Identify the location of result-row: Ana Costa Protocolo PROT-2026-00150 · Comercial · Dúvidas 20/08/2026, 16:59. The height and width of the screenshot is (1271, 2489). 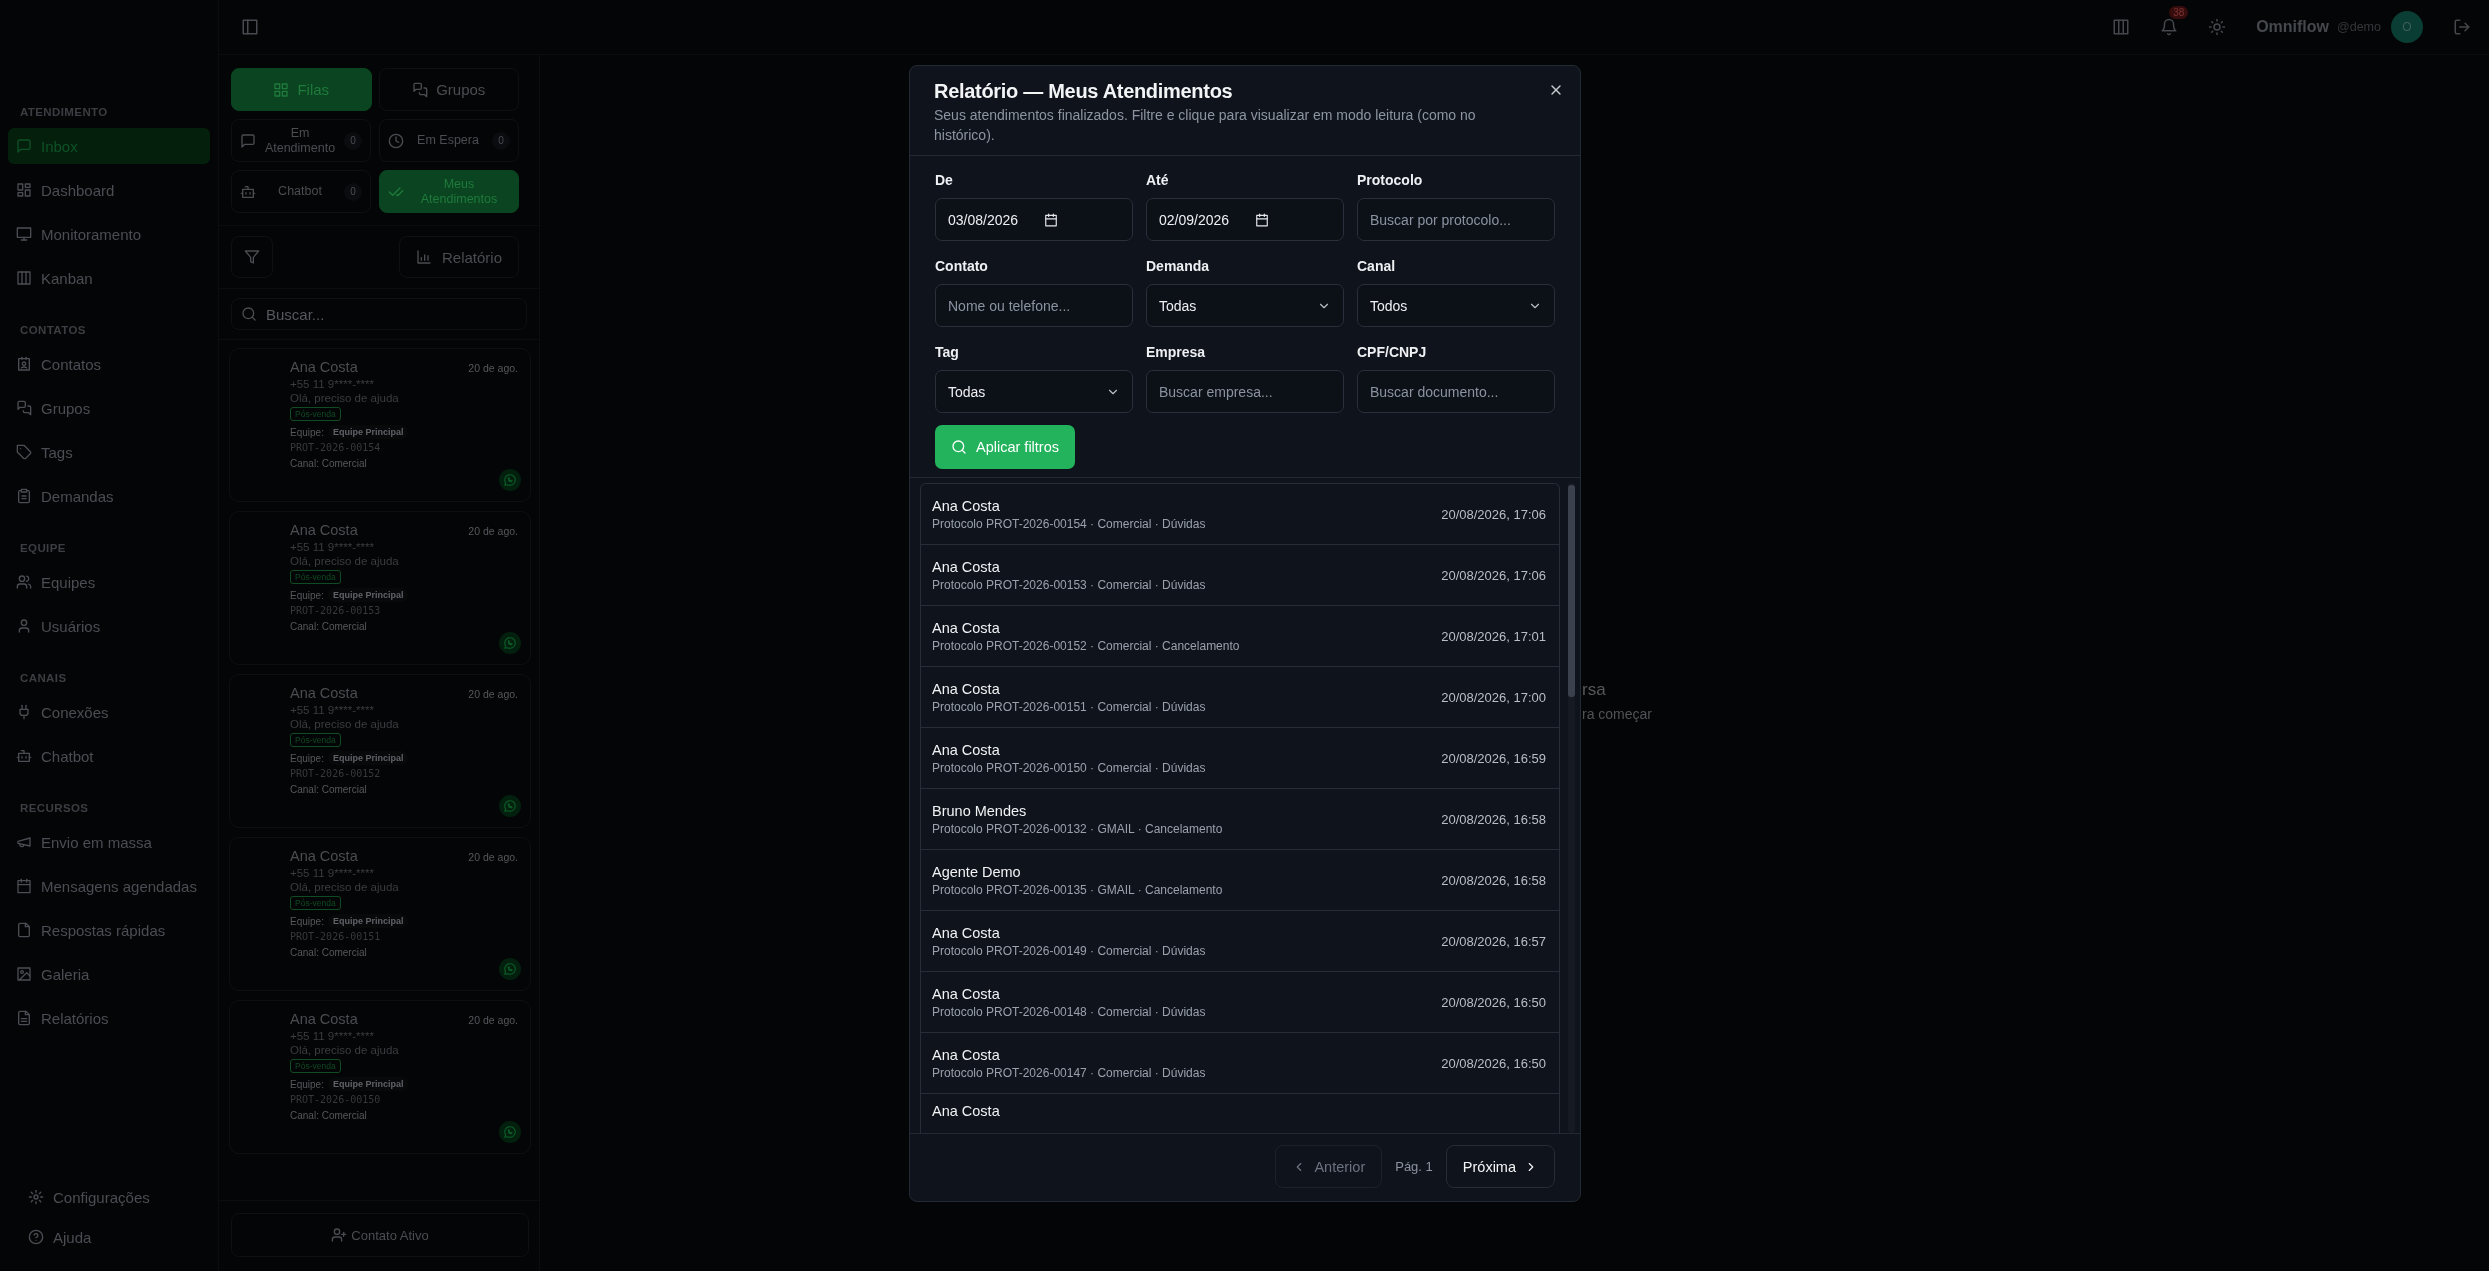
(1240, 758).